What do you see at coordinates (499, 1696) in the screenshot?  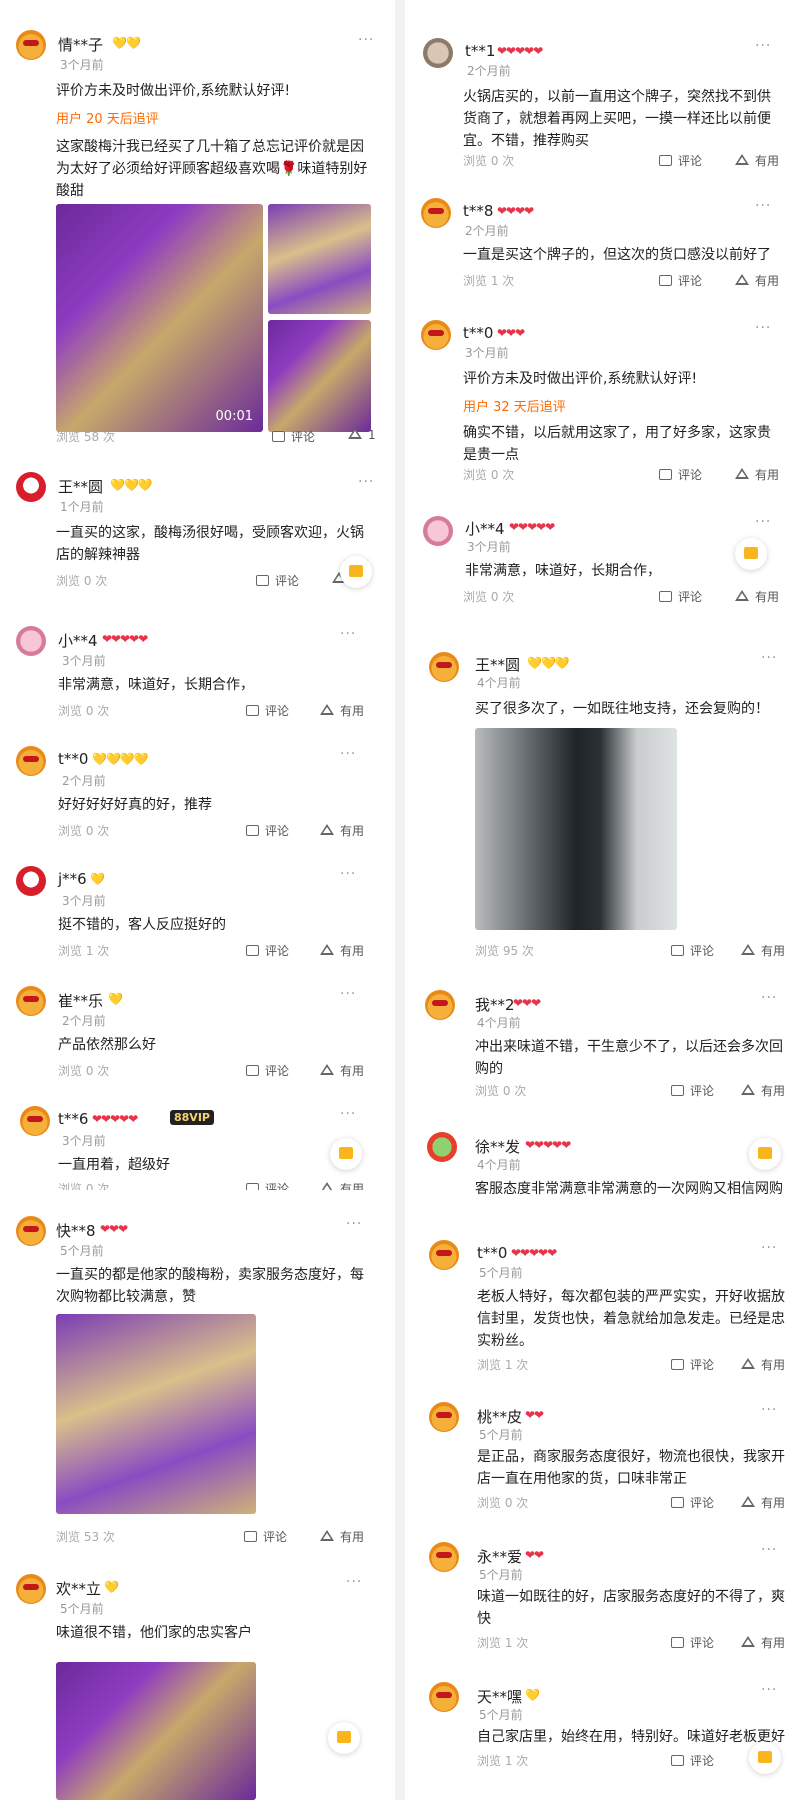 I see `reviewer-name: 天**嘿` at bounding box center [499, 1696].